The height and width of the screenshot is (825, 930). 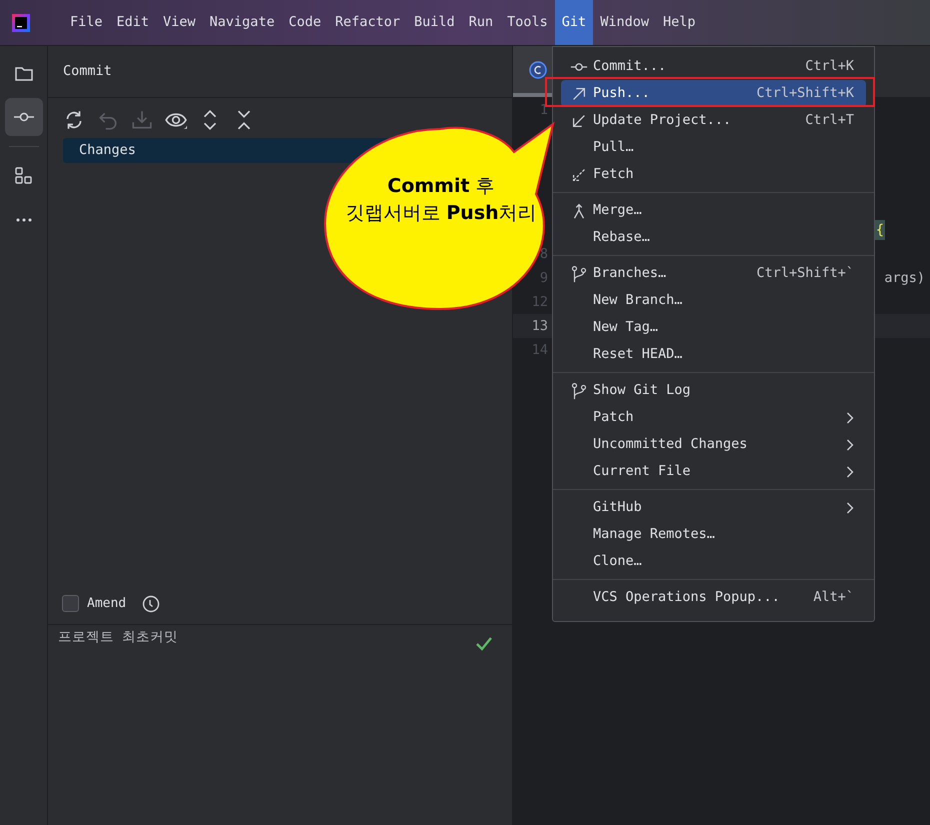 What do you see at coordinates (713, 417) in the screenshot?
I see `menu-item: Patch` at bounding box center [713, 417].